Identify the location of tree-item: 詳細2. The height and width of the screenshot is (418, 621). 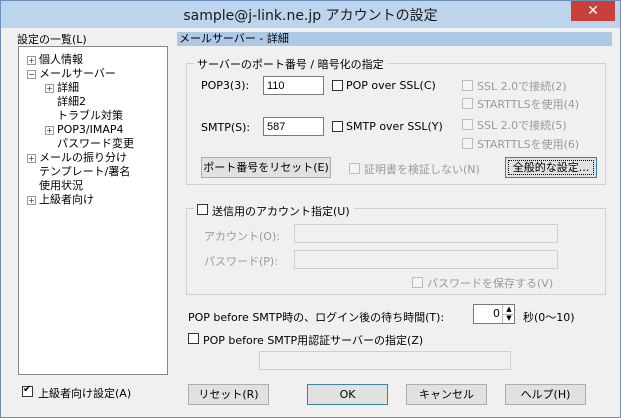
(71, 101).